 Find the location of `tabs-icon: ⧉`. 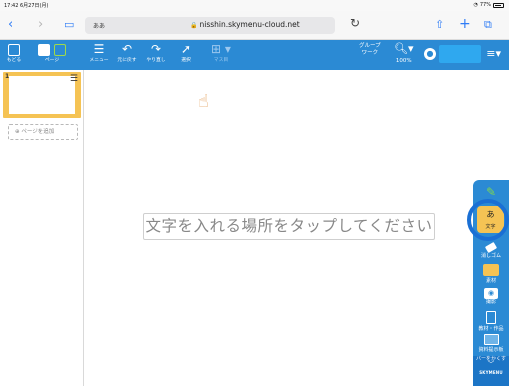

tabs-icon: ⧉ is located at coordinates (488, 24).